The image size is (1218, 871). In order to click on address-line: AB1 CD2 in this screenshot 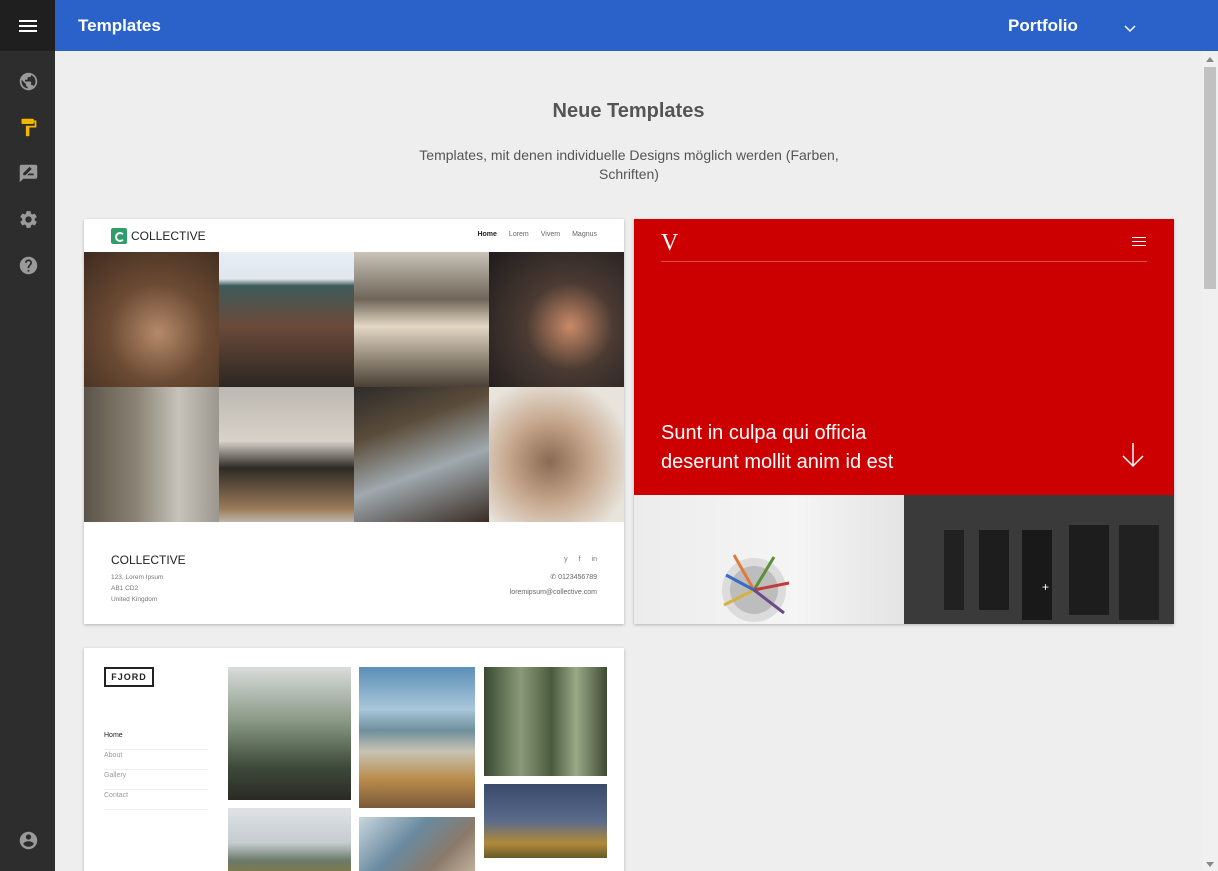, I will do `click(125, 588)`.